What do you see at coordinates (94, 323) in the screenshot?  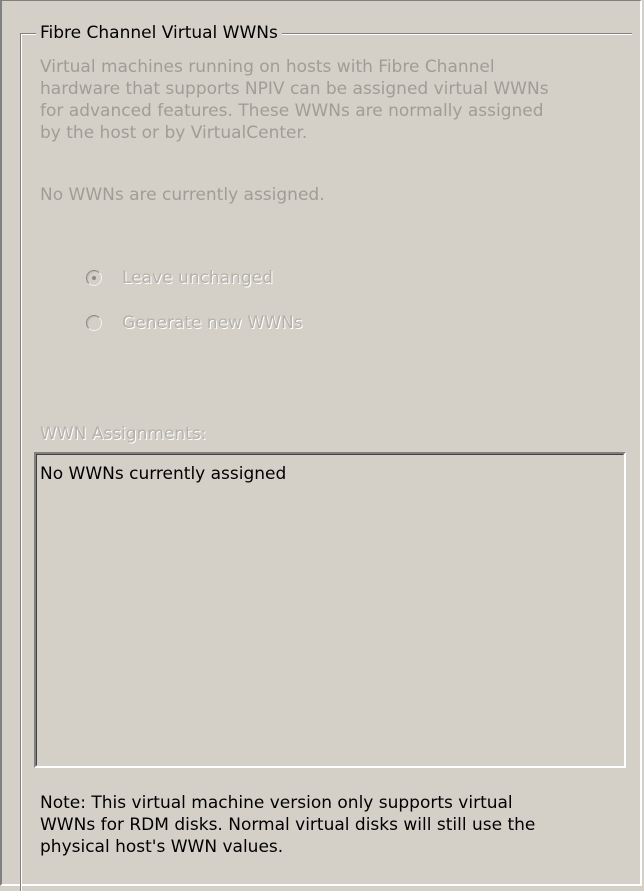 I see `generate-new-wwns-radio` at bounding box center [94, 323].